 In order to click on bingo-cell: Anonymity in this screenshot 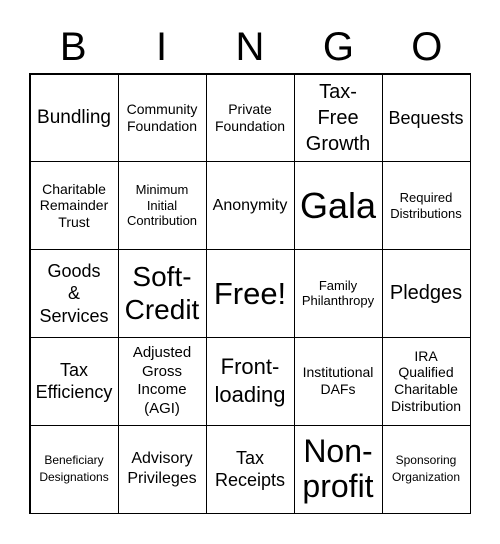, I will do `click(250, 206)`.